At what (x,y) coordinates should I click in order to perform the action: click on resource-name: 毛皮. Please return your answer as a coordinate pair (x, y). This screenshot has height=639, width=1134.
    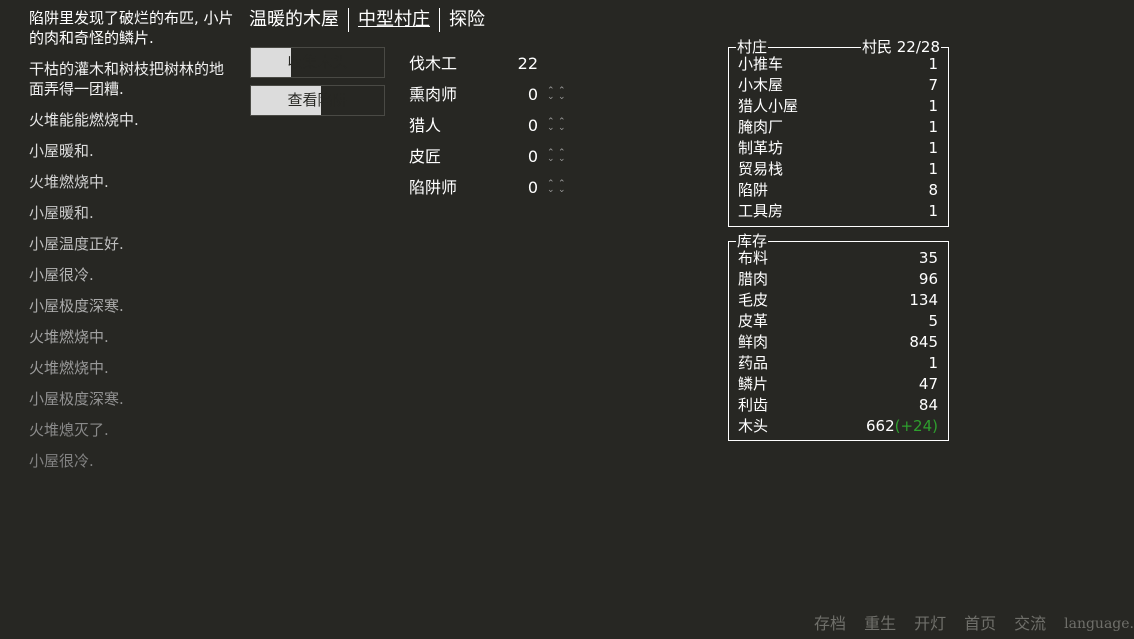
    Looking at the image, I should click on (753, 300).